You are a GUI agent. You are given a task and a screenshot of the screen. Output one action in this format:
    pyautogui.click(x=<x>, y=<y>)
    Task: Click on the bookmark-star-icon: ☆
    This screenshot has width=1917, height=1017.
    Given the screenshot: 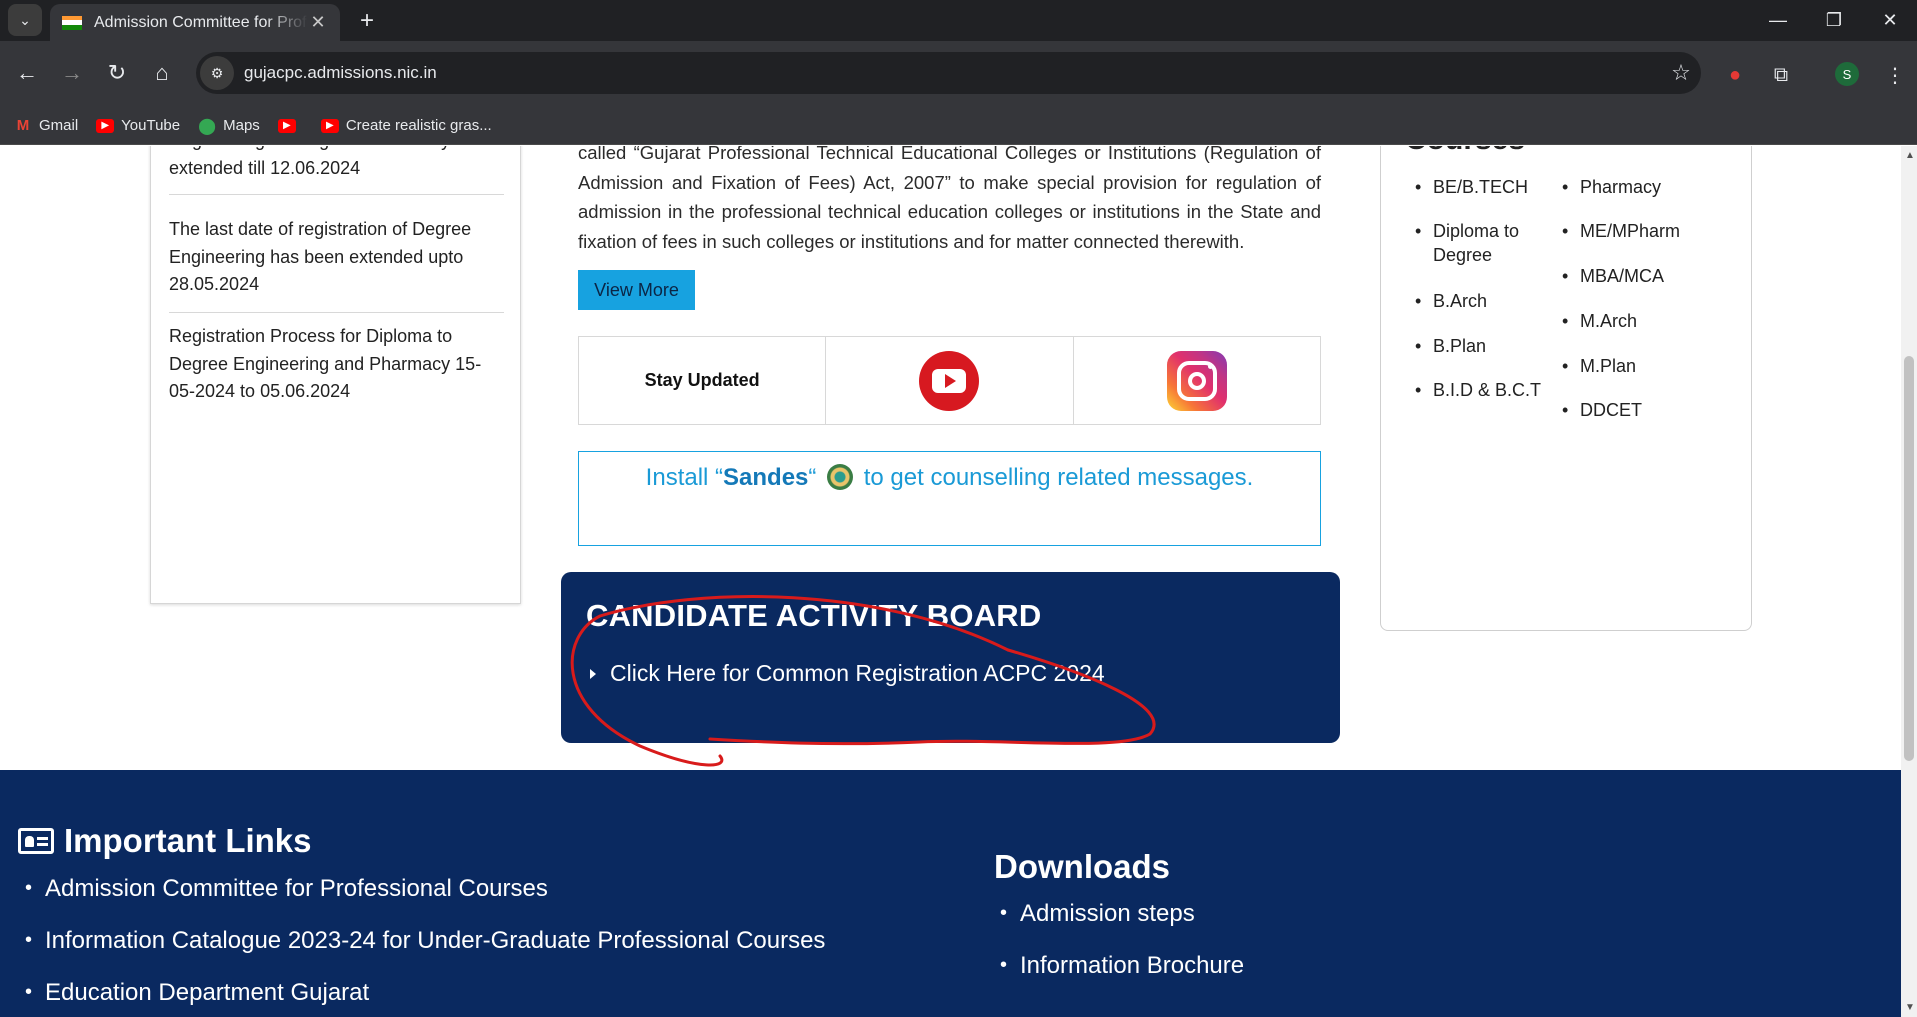 What is the action you would take?
    pyautogui.click(x=1681, y=73)
    